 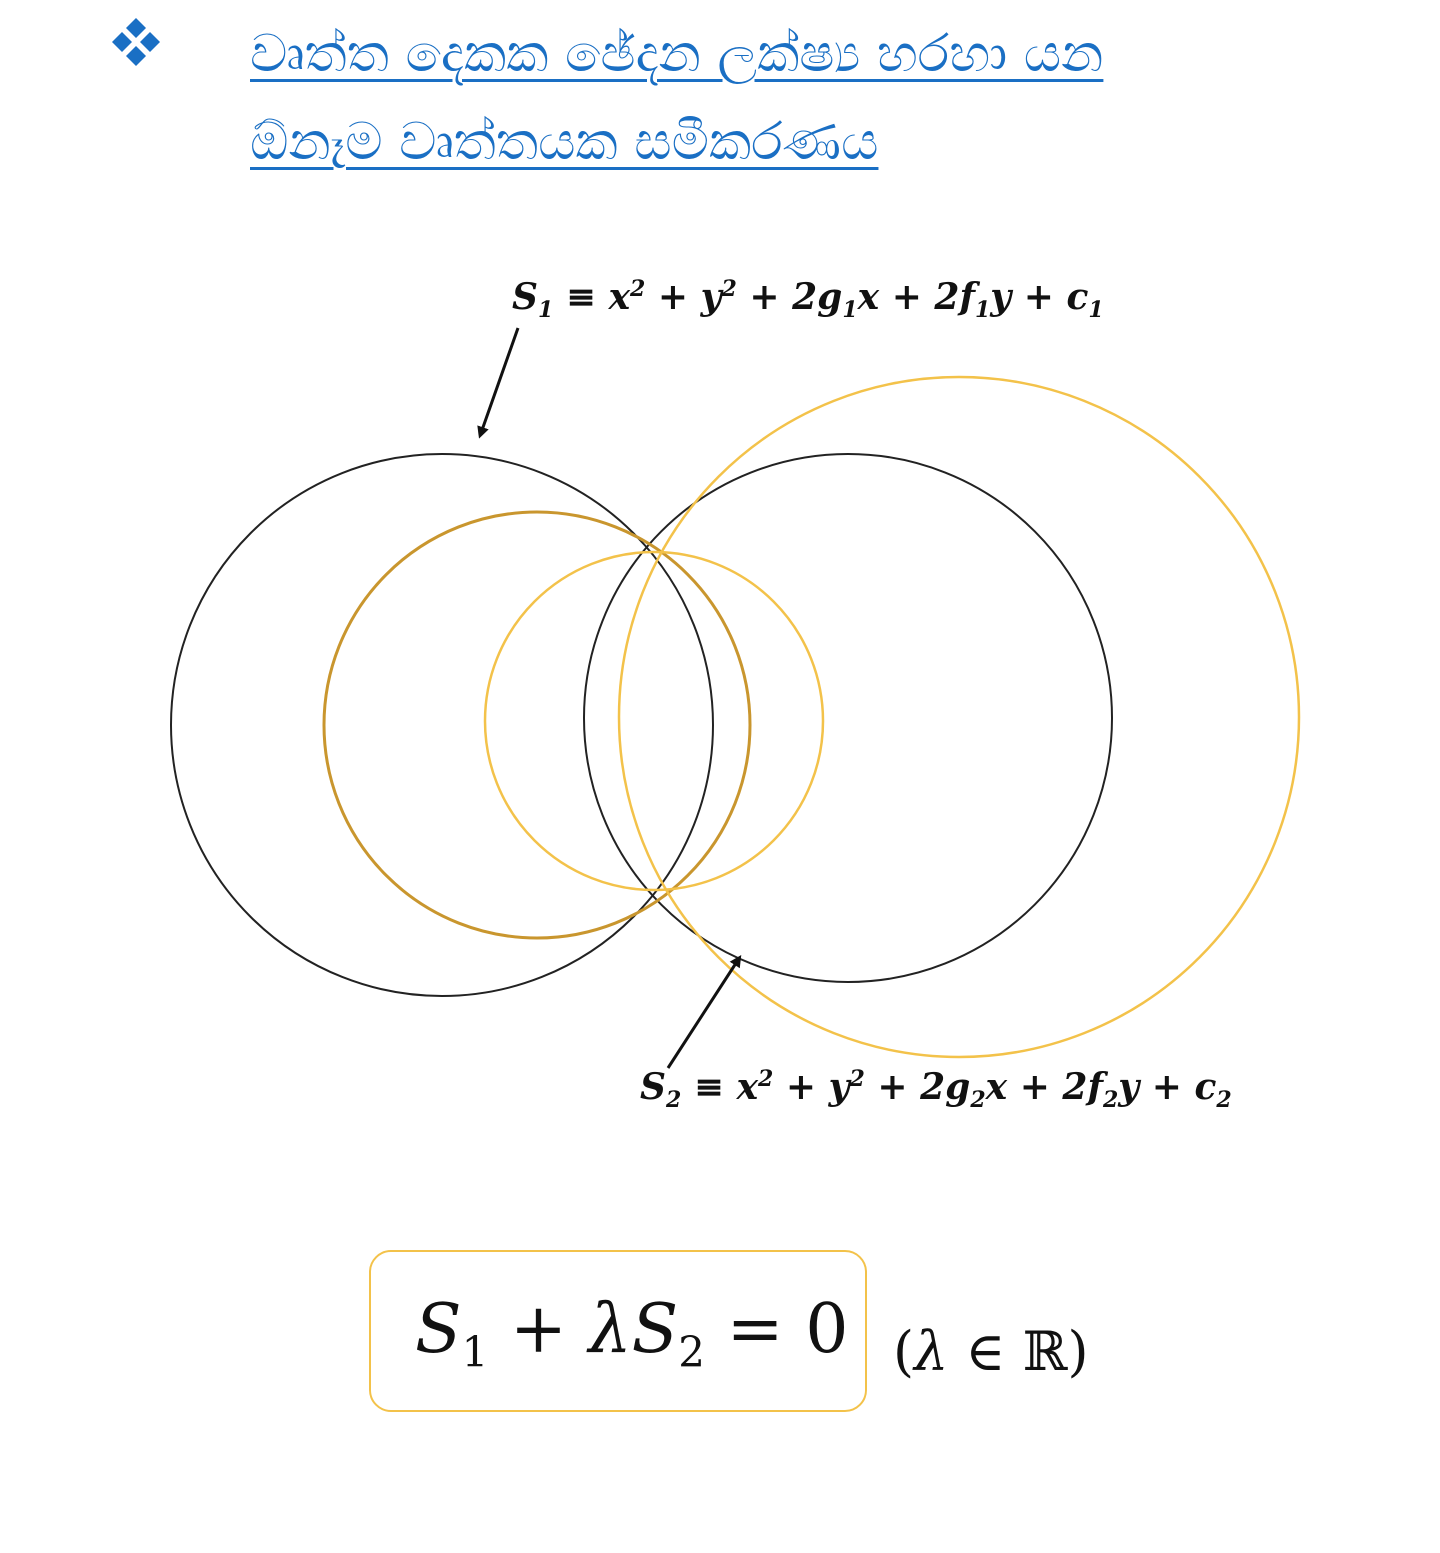 What do you see at coordinates (498, 383) in the screenshot?
I see `arrow-icon-s1` at bounding box center [498, 383].